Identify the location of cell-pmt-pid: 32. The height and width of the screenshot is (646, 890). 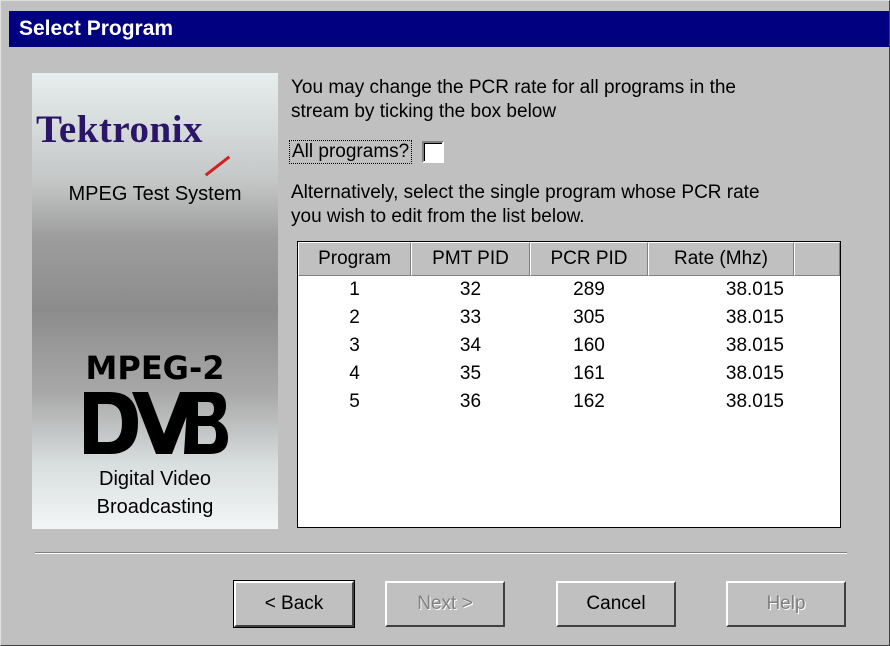
(470, 289).